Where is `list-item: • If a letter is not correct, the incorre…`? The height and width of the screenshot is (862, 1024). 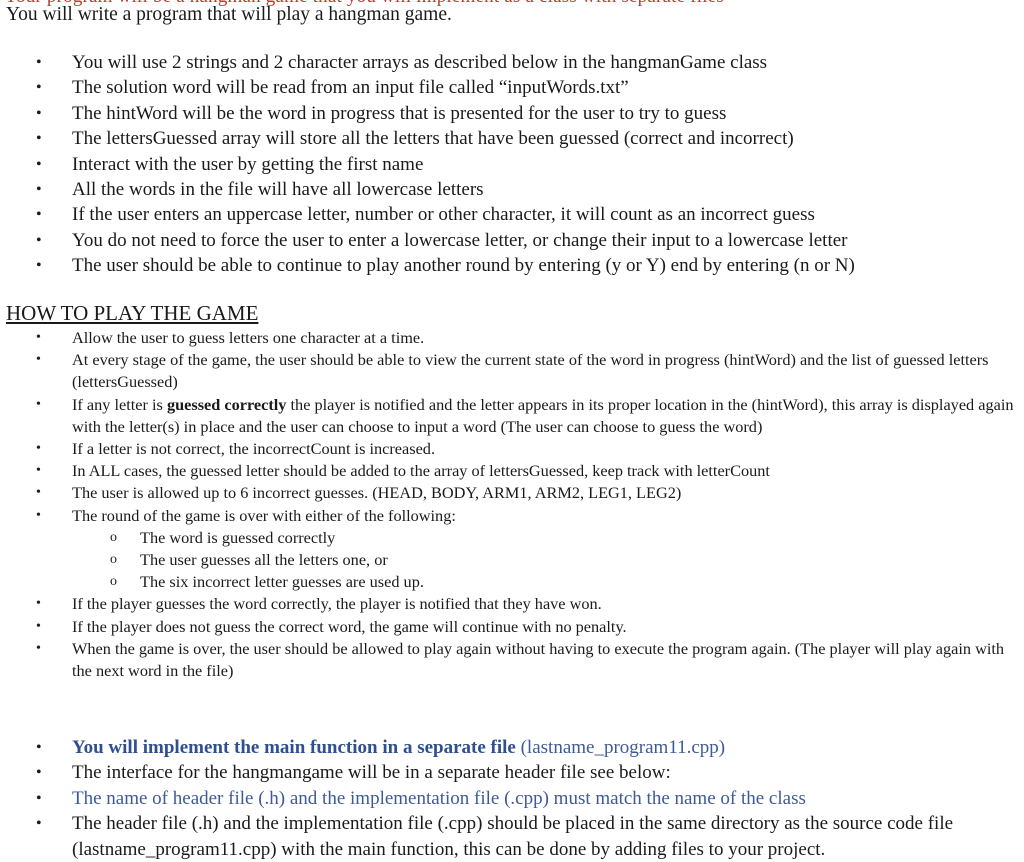
list-item: • If a letter is not correct, the incorre… is located at coordinates (510, 449).